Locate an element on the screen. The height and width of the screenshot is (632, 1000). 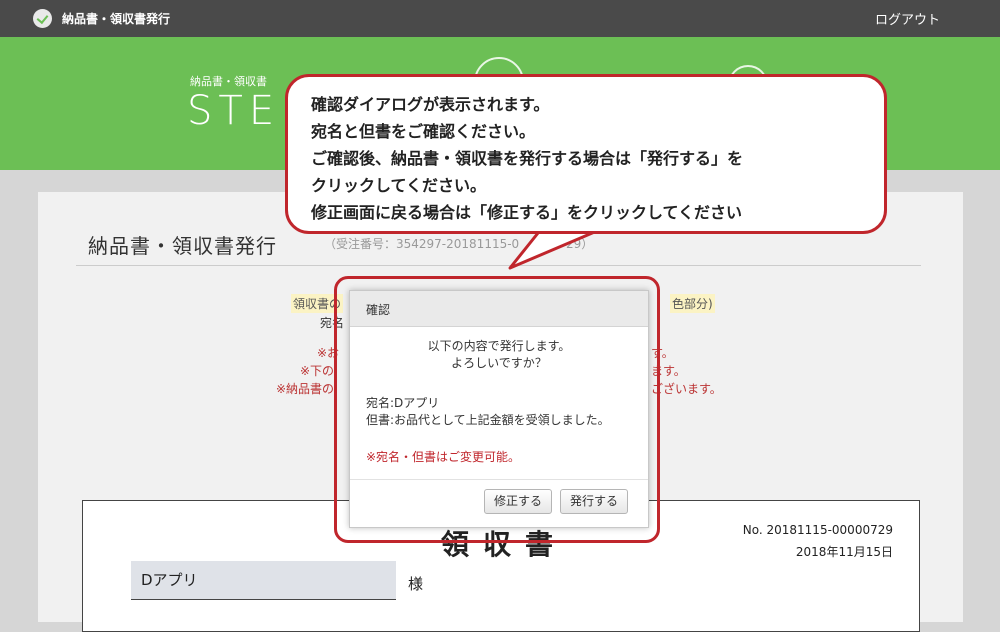
honorific: 様 is located at coordinates (416, 584).